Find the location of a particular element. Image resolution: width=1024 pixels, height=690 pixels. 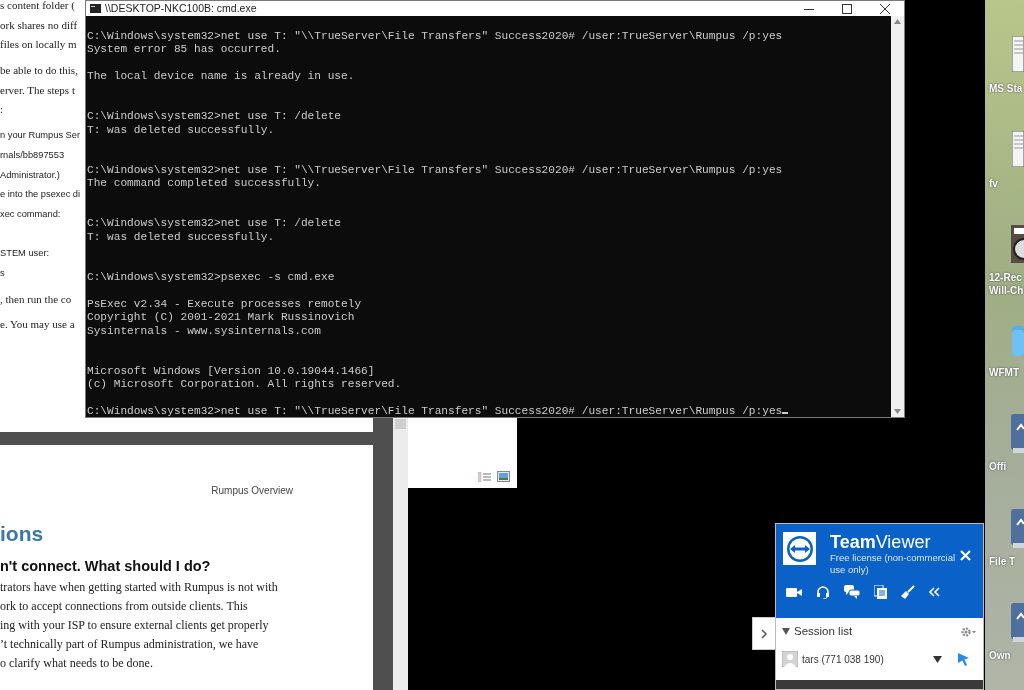

text-line: ’t technically part of Rumpus administration, we have is located at coordinates (130, 644).